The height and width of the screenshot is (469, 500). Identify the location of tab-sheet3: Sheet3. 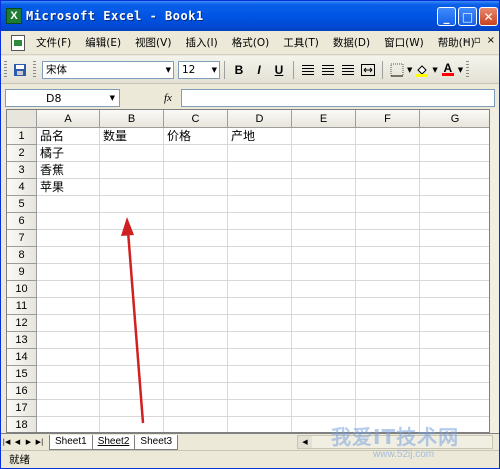
(156, 442).